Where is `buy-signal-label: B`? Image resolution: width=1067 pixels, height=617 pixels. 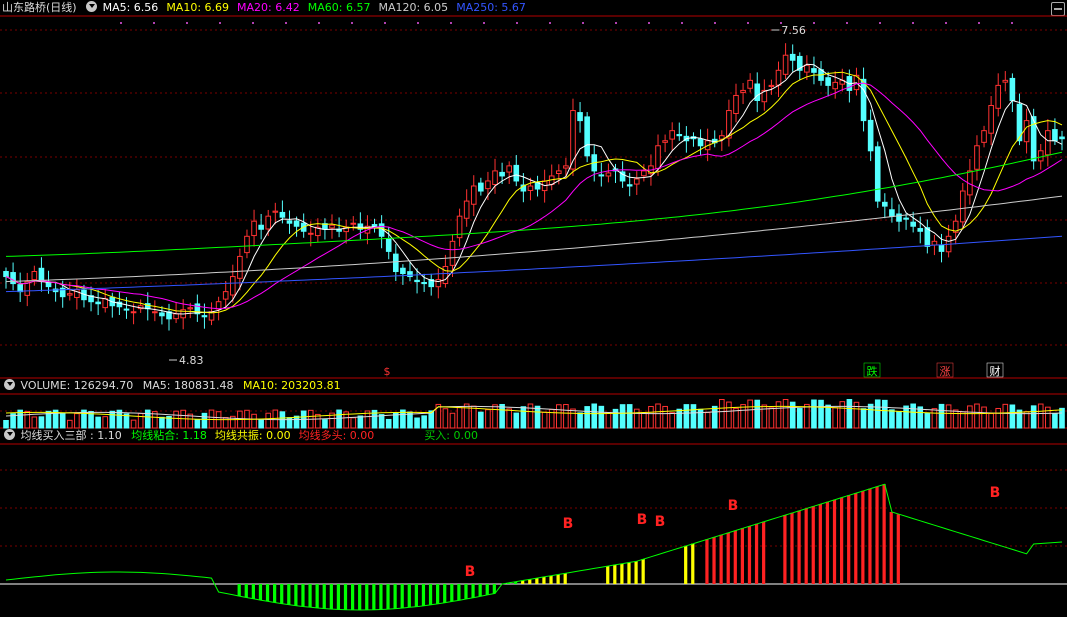 buy-signal-label: B is located at coordinates (660, 522).